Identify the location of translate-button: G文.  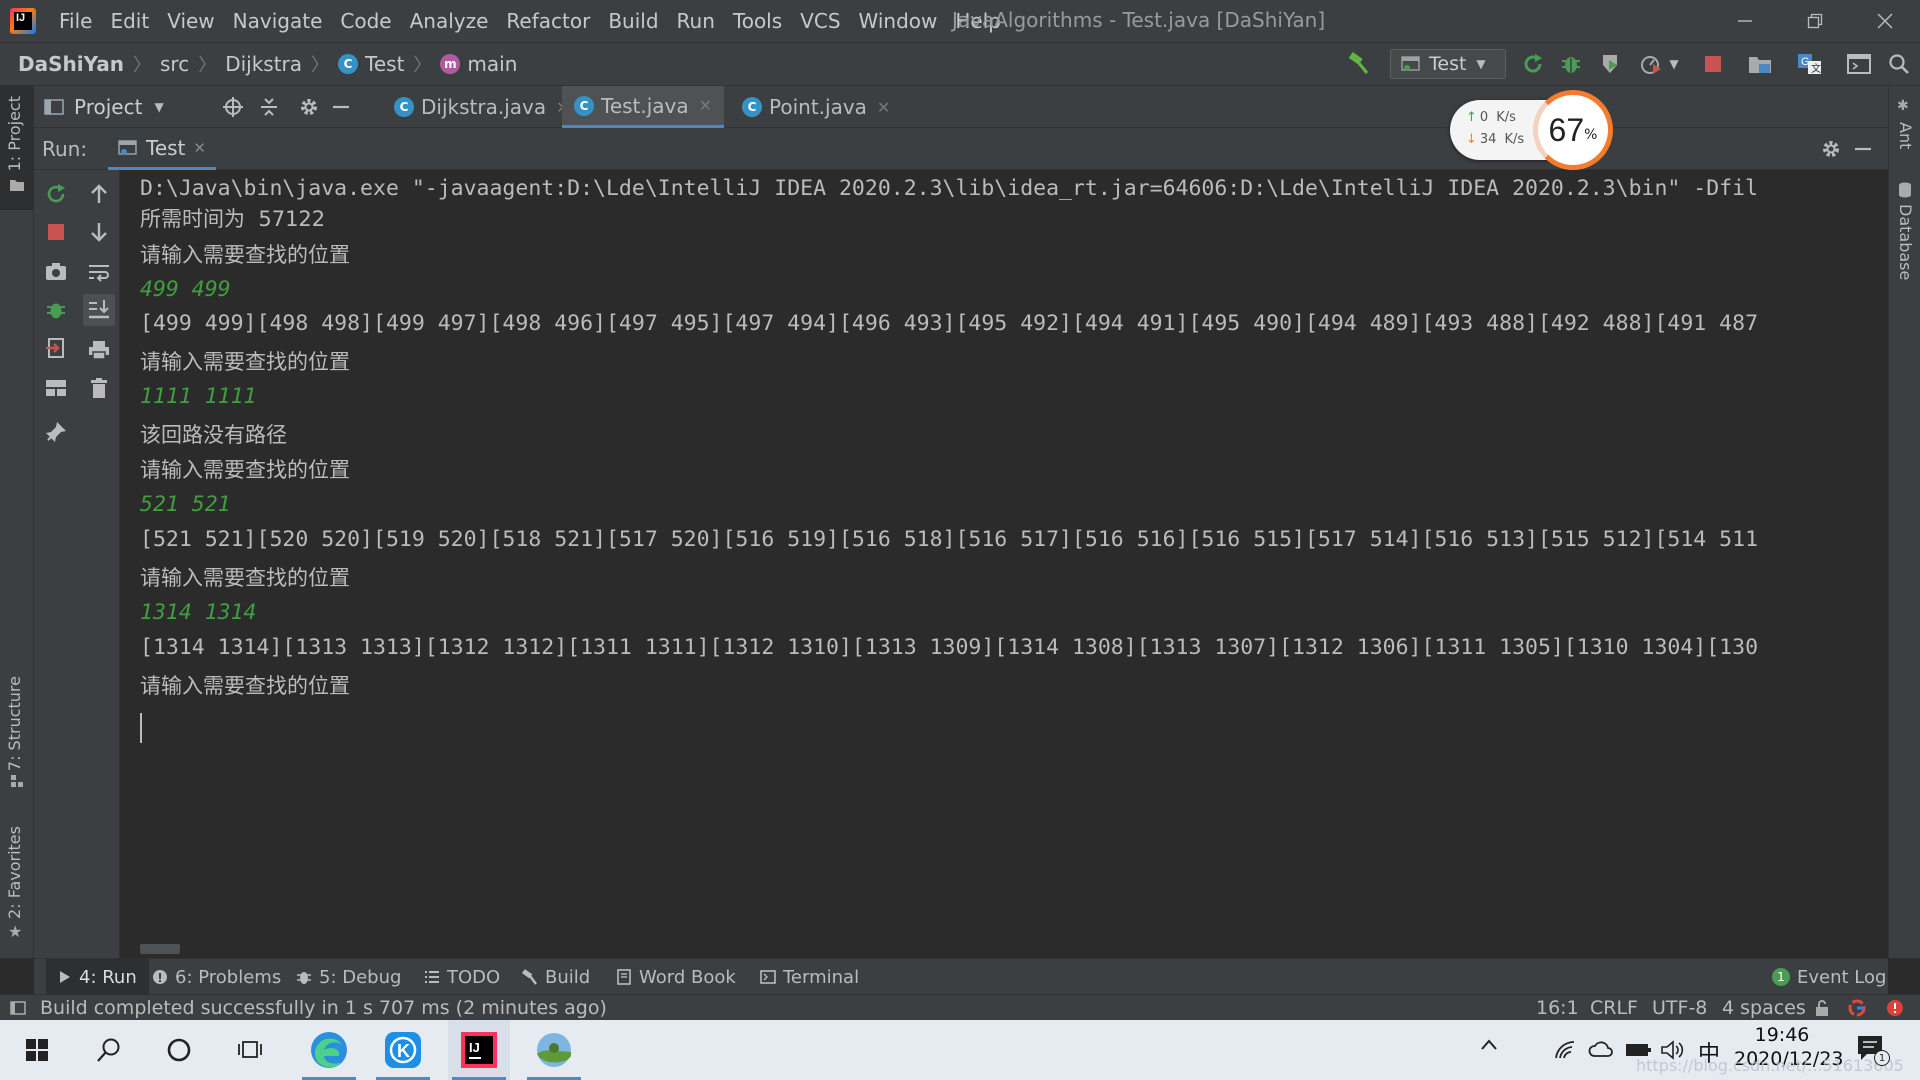
(1810, 64).